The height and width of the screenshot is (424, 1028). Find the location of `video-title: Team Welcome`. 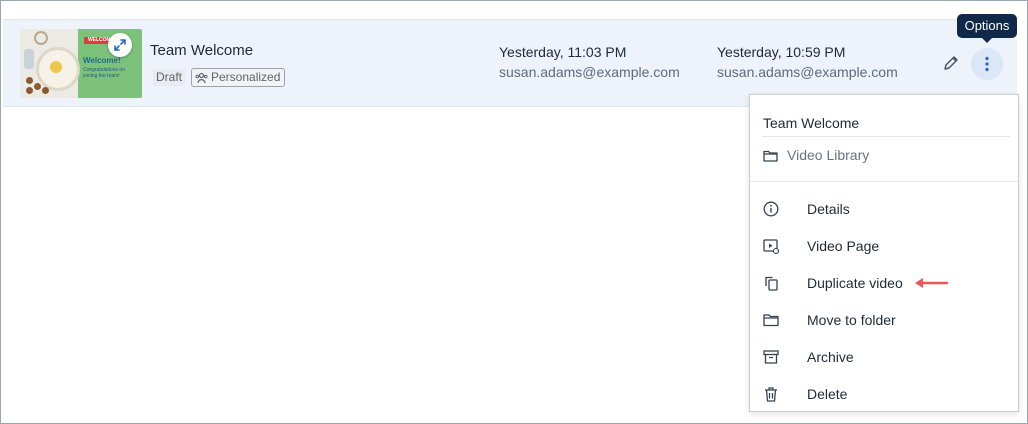

video-title: Team Welcome is located at coordinates (201, 50).